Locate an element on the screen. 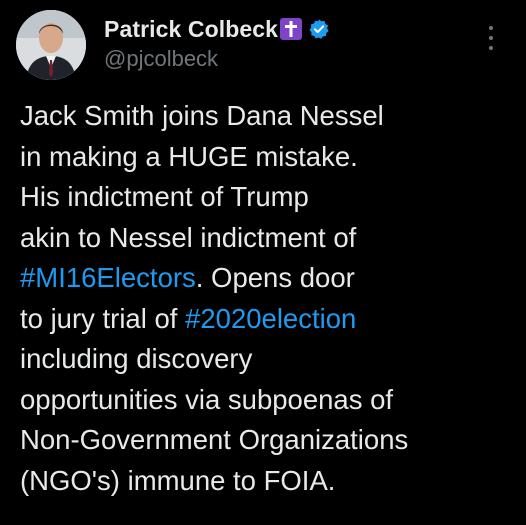  avatar is located at coordinates (51, 45).